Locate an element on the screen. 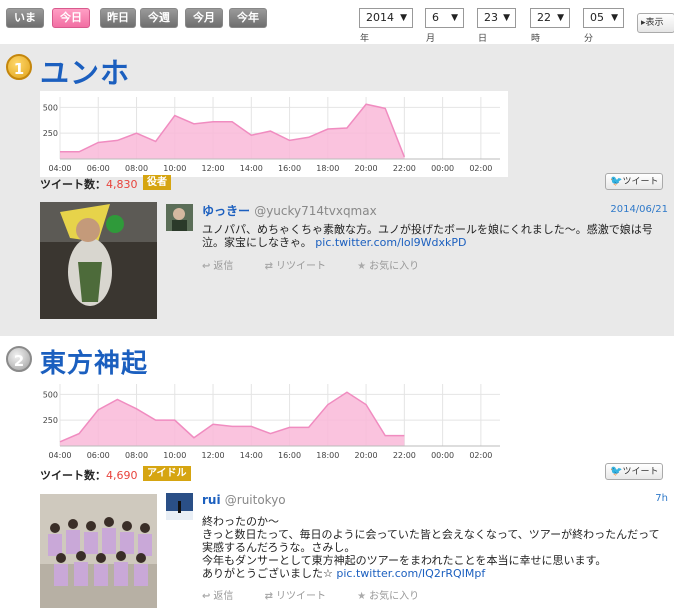 This screenshot has width=674, height=608. category-badge: 役者 is located at coordinates (157, 182).